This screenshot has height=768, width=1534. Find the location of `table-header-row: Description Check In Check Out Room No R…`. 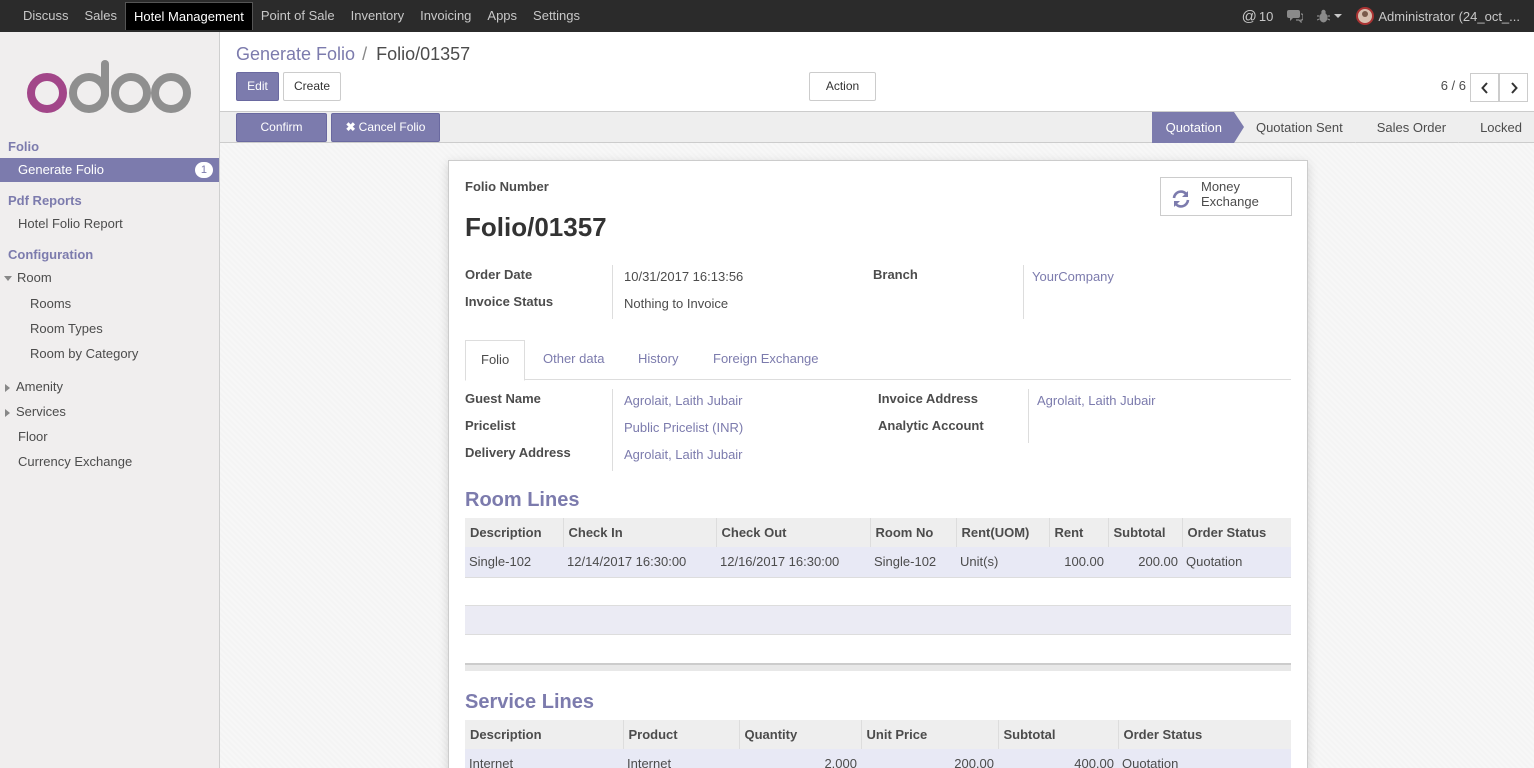

table-header-row: Description Check In Check Out Room No R… is located at coordinates (878, 532).